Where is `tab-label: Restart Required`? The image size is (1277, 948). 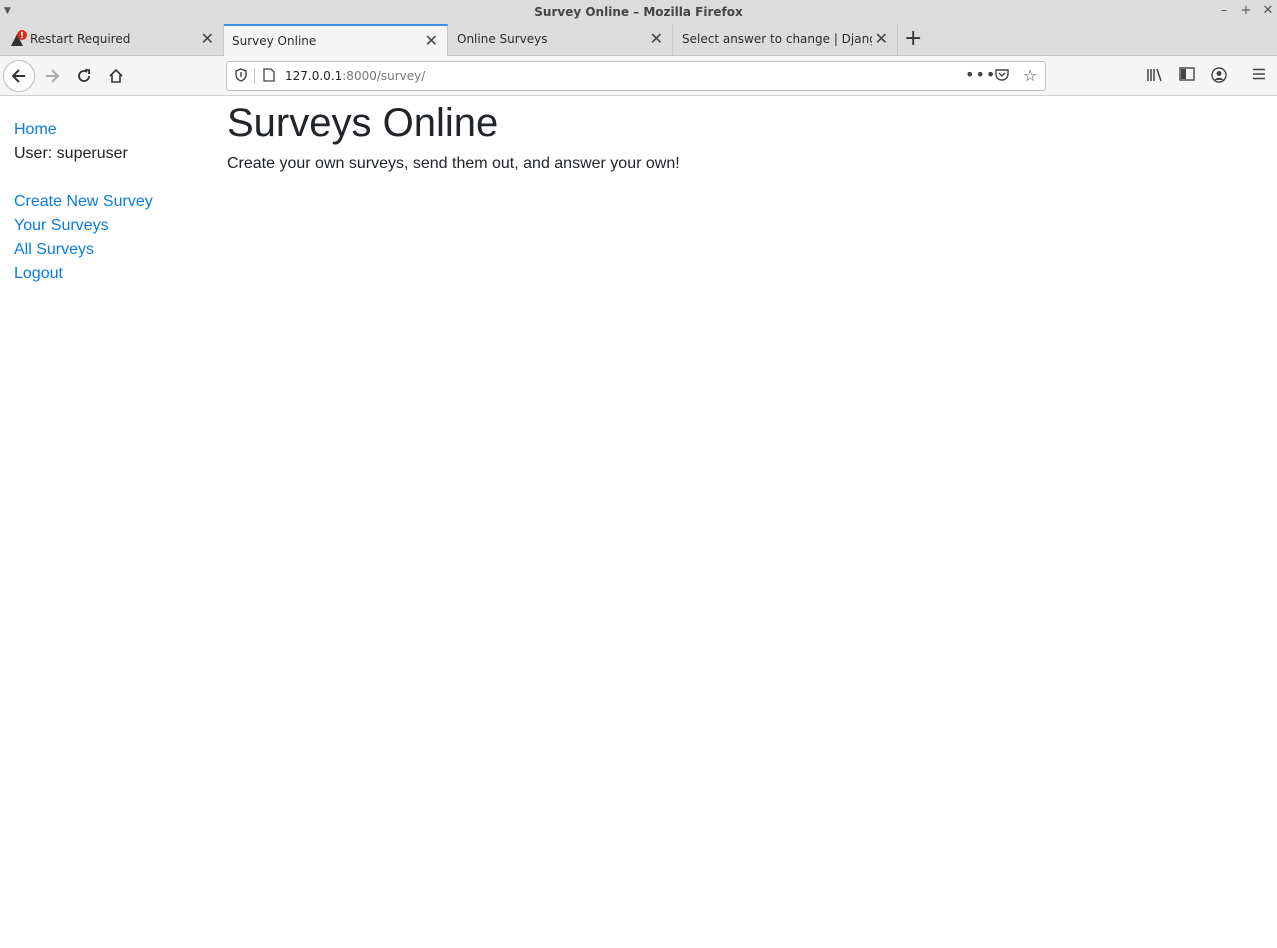
tab-label: Restart Required is located at coordinates (80, 39).